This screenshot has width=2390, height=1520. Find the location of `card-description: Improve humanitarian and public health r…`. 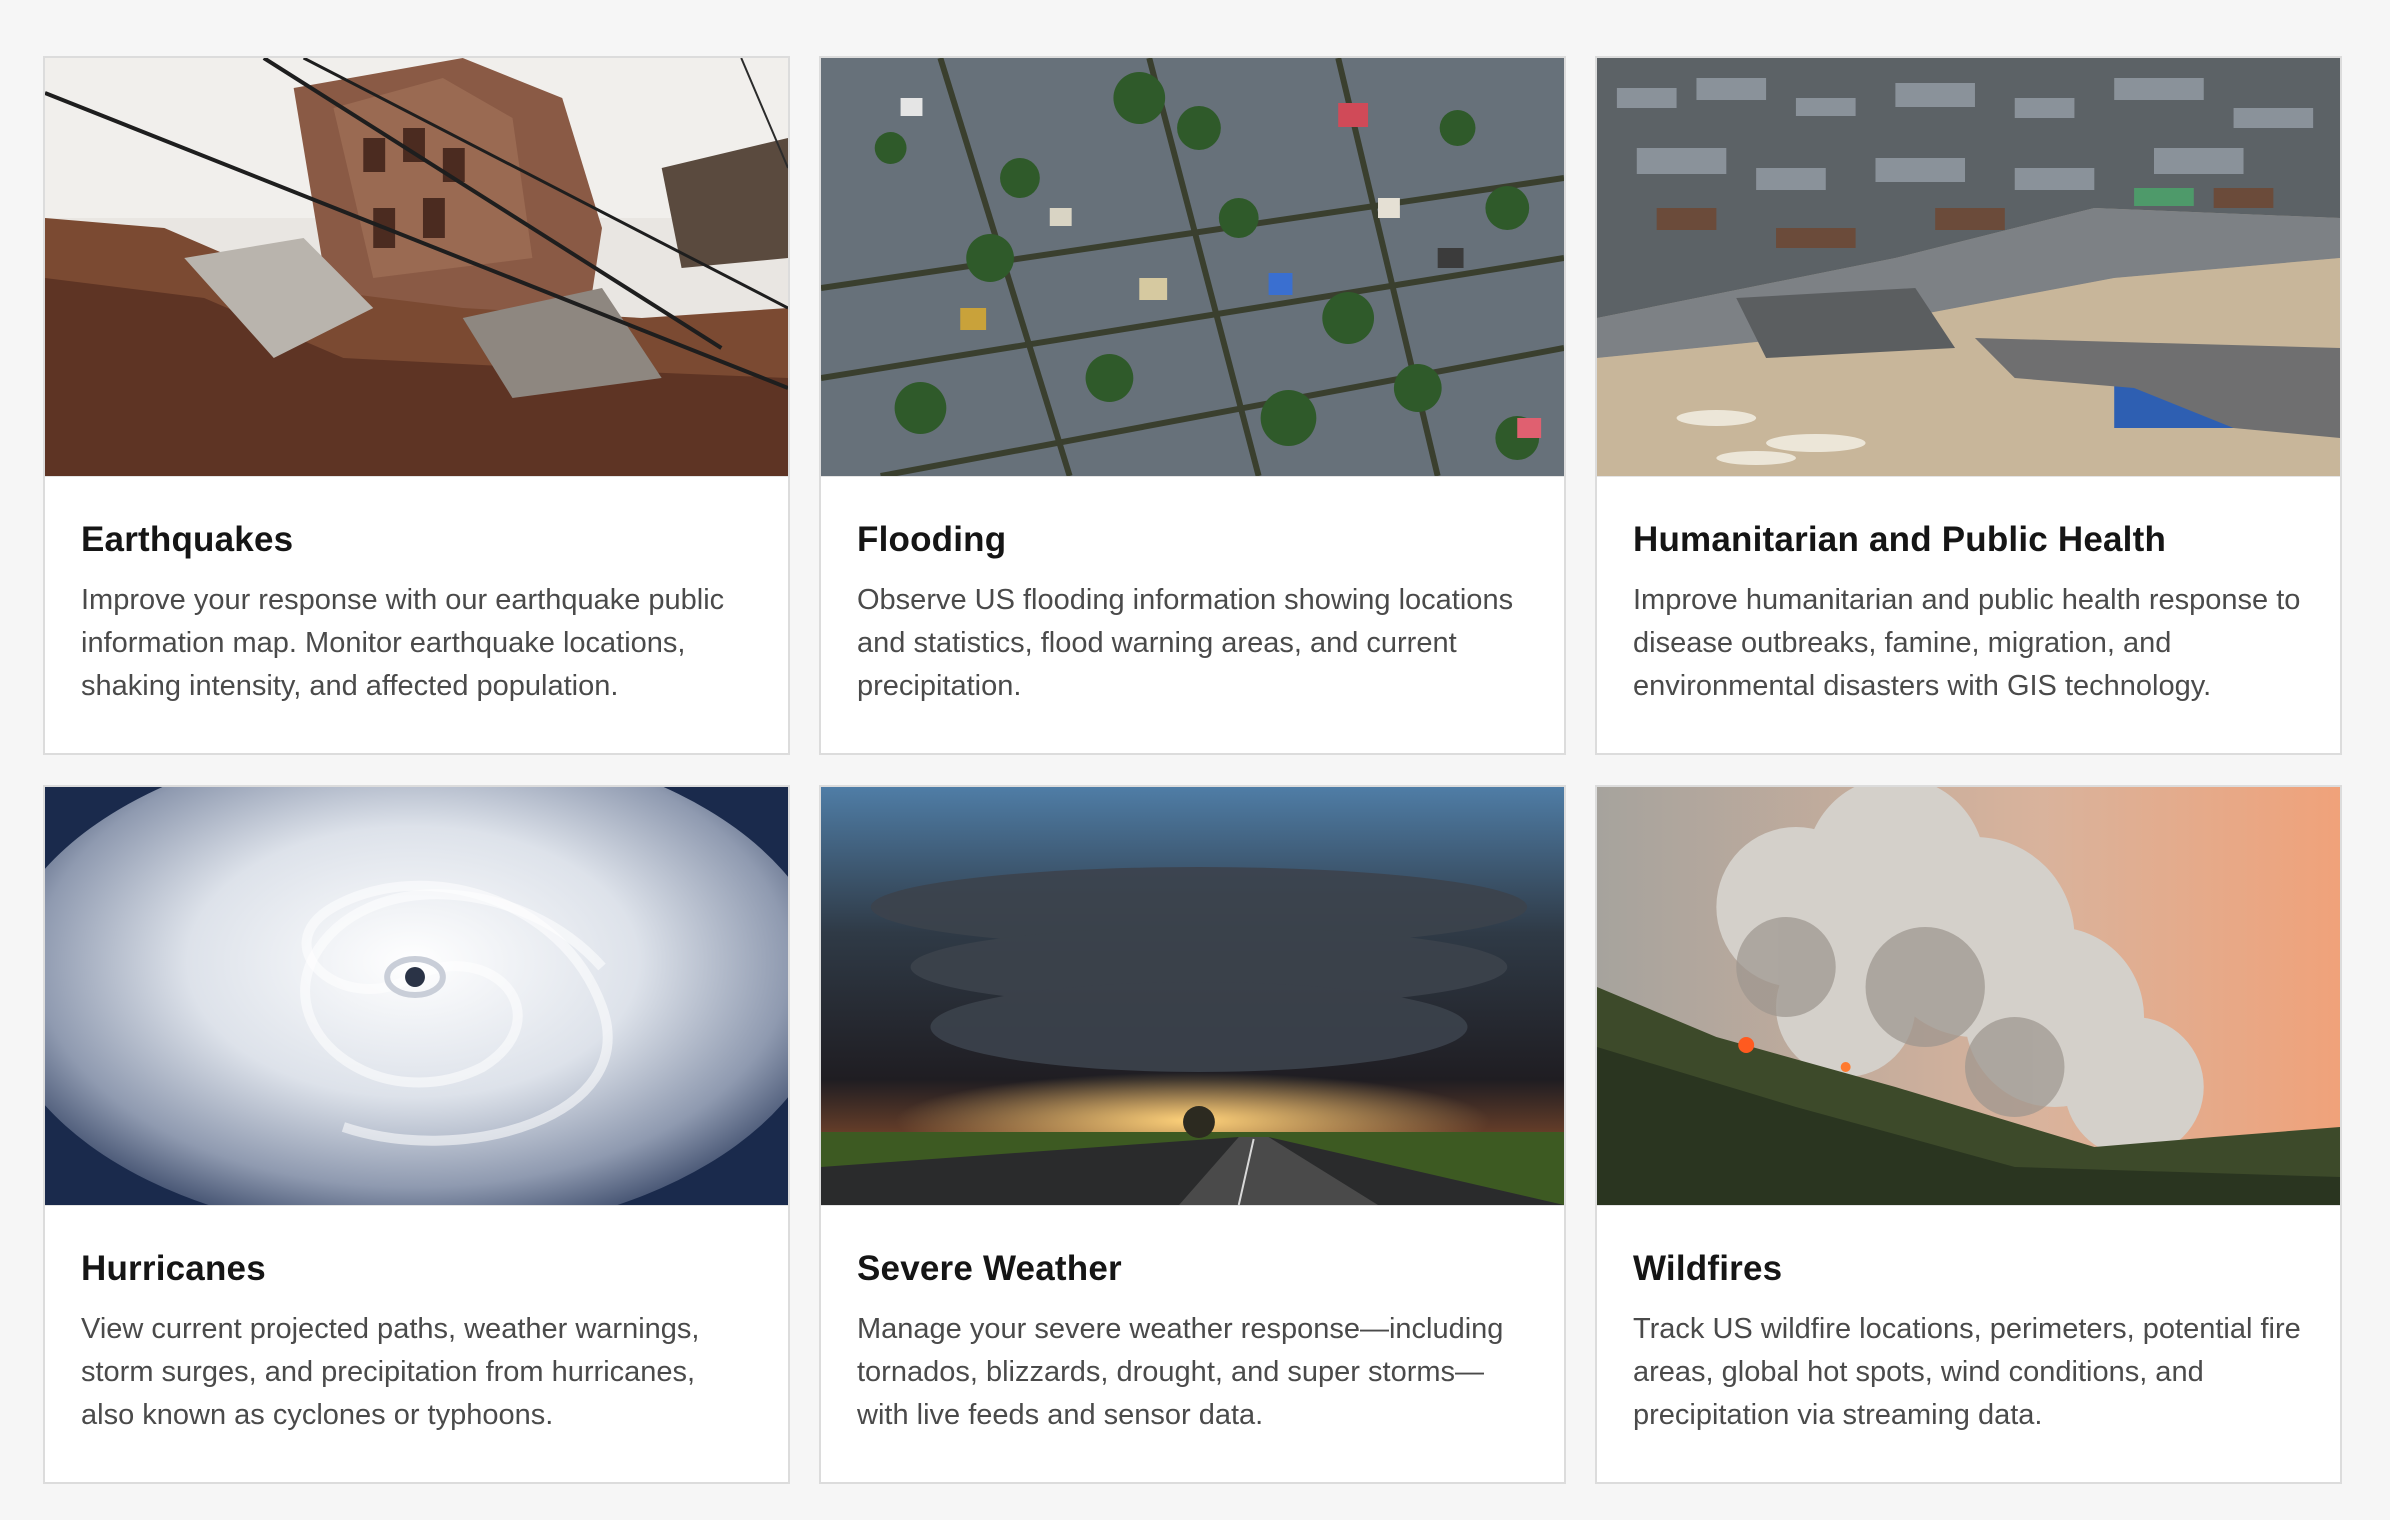

card-description: Improve humanitarian and public health r… is located at coordinates (1967, 643).